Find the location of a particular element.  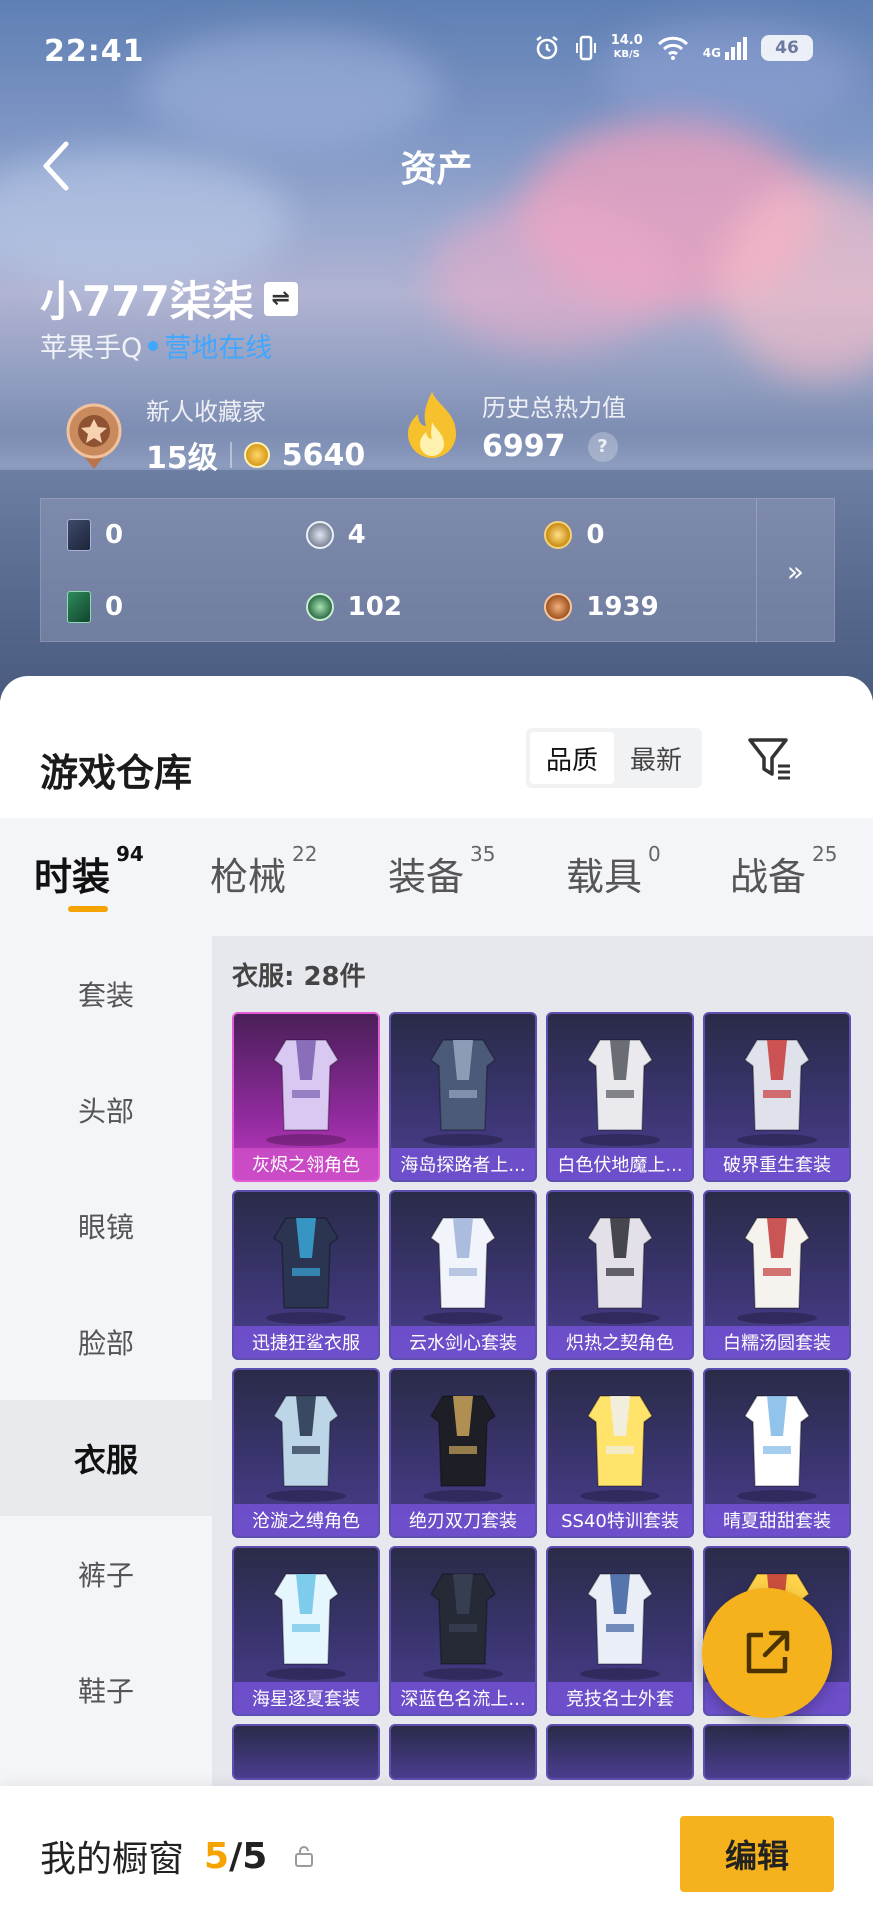

showcase-label: 我的橱窗 is located at coordinates (112, 1859).